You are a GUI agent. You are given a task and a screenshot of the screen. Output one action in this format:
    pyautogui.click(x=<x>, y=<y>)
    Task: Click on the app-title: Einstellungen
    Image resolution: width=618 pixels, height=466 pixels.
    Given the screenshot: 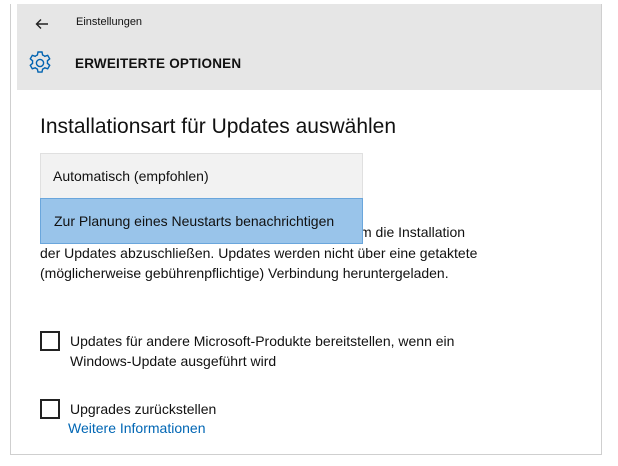 What is the action you would take?
    pyautogui.click(x=109, y=22)
    